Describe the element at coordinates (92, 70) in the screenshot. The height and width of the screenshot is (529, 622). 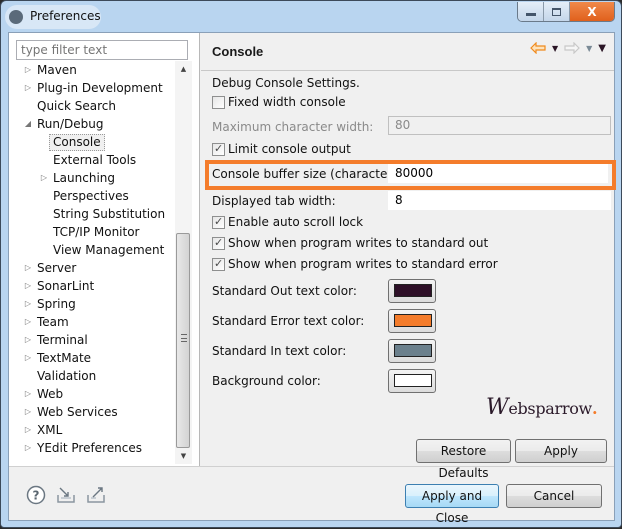
I see `tree-item: ▷ Maven` at that location.